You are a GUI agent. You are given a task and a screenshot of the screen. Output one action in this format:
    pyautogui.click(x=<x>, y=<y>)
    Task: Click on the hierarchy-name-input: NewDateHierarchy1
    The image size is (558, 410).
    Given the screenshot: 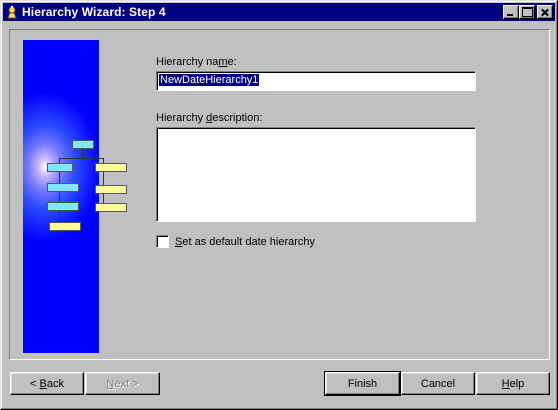 What is the action you would take?
    pyautogui.click(x=316, y=81)
    